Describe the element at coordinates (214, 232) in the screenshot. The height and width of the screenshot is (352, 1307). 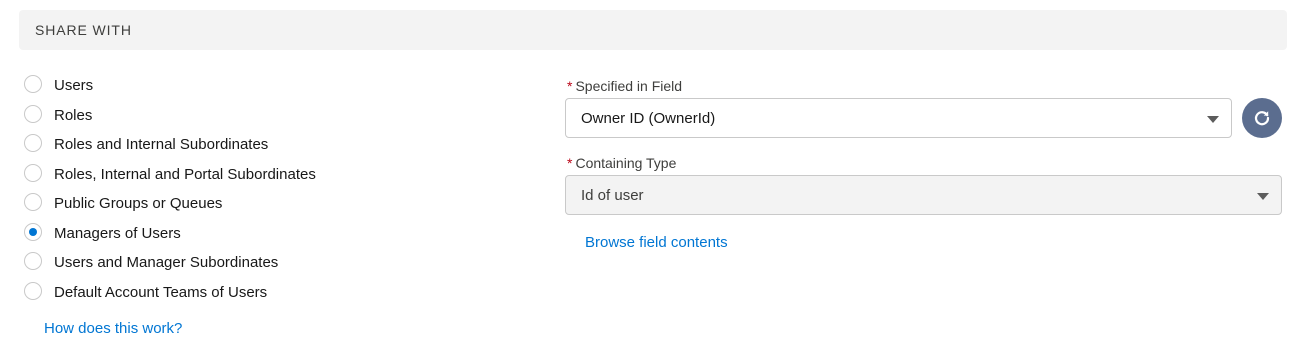
I see `radio-option-managers-of-users: Managers of Users` at that location.